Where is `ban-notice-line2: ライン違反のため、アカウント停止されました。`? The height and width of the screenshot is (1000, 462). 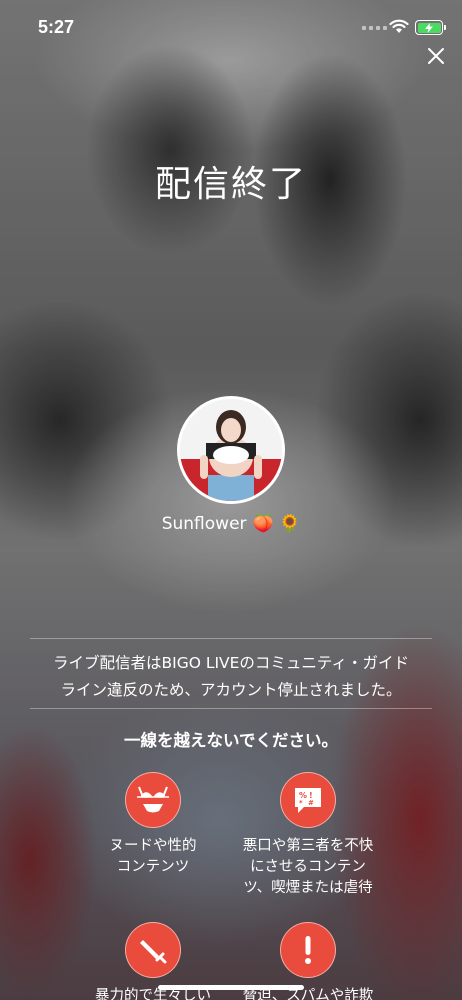
ban-notice-line2: ライン違反のため、アカウント停止されました。 is located at coordinates (231, 690).